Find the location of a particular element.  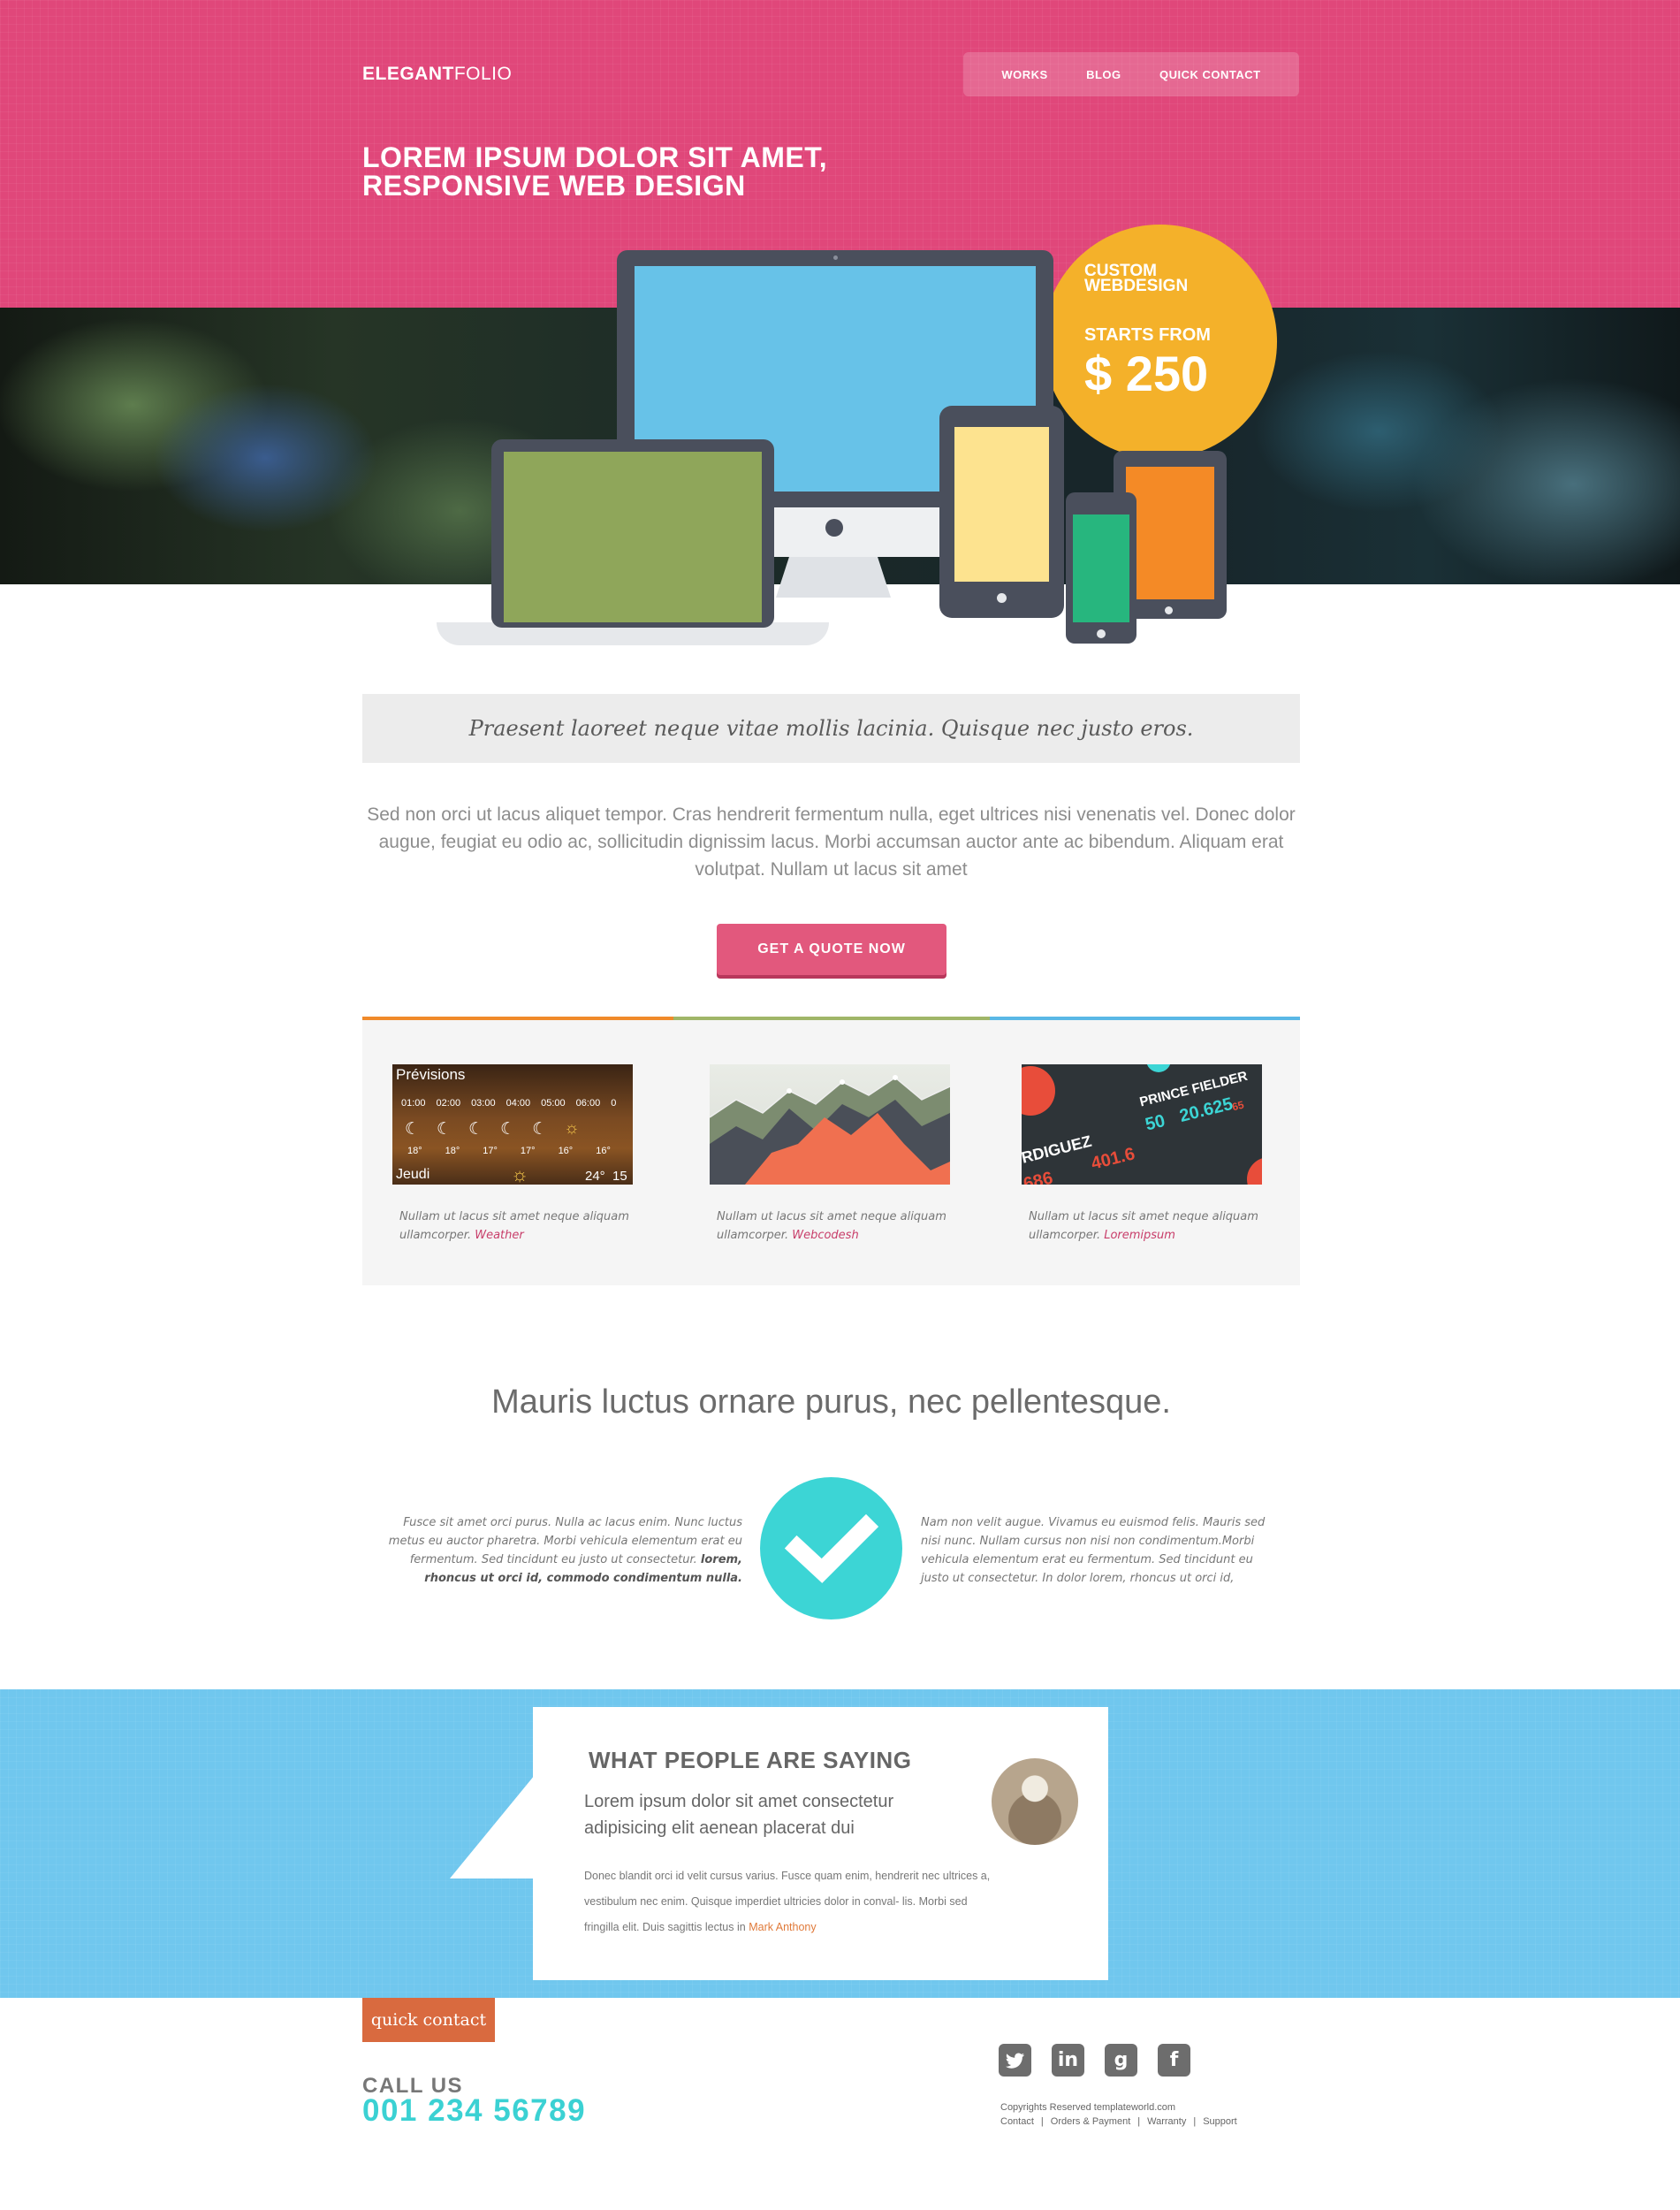

site-logo: ELEGANTFOLIO is located at coordinates (437, 74).